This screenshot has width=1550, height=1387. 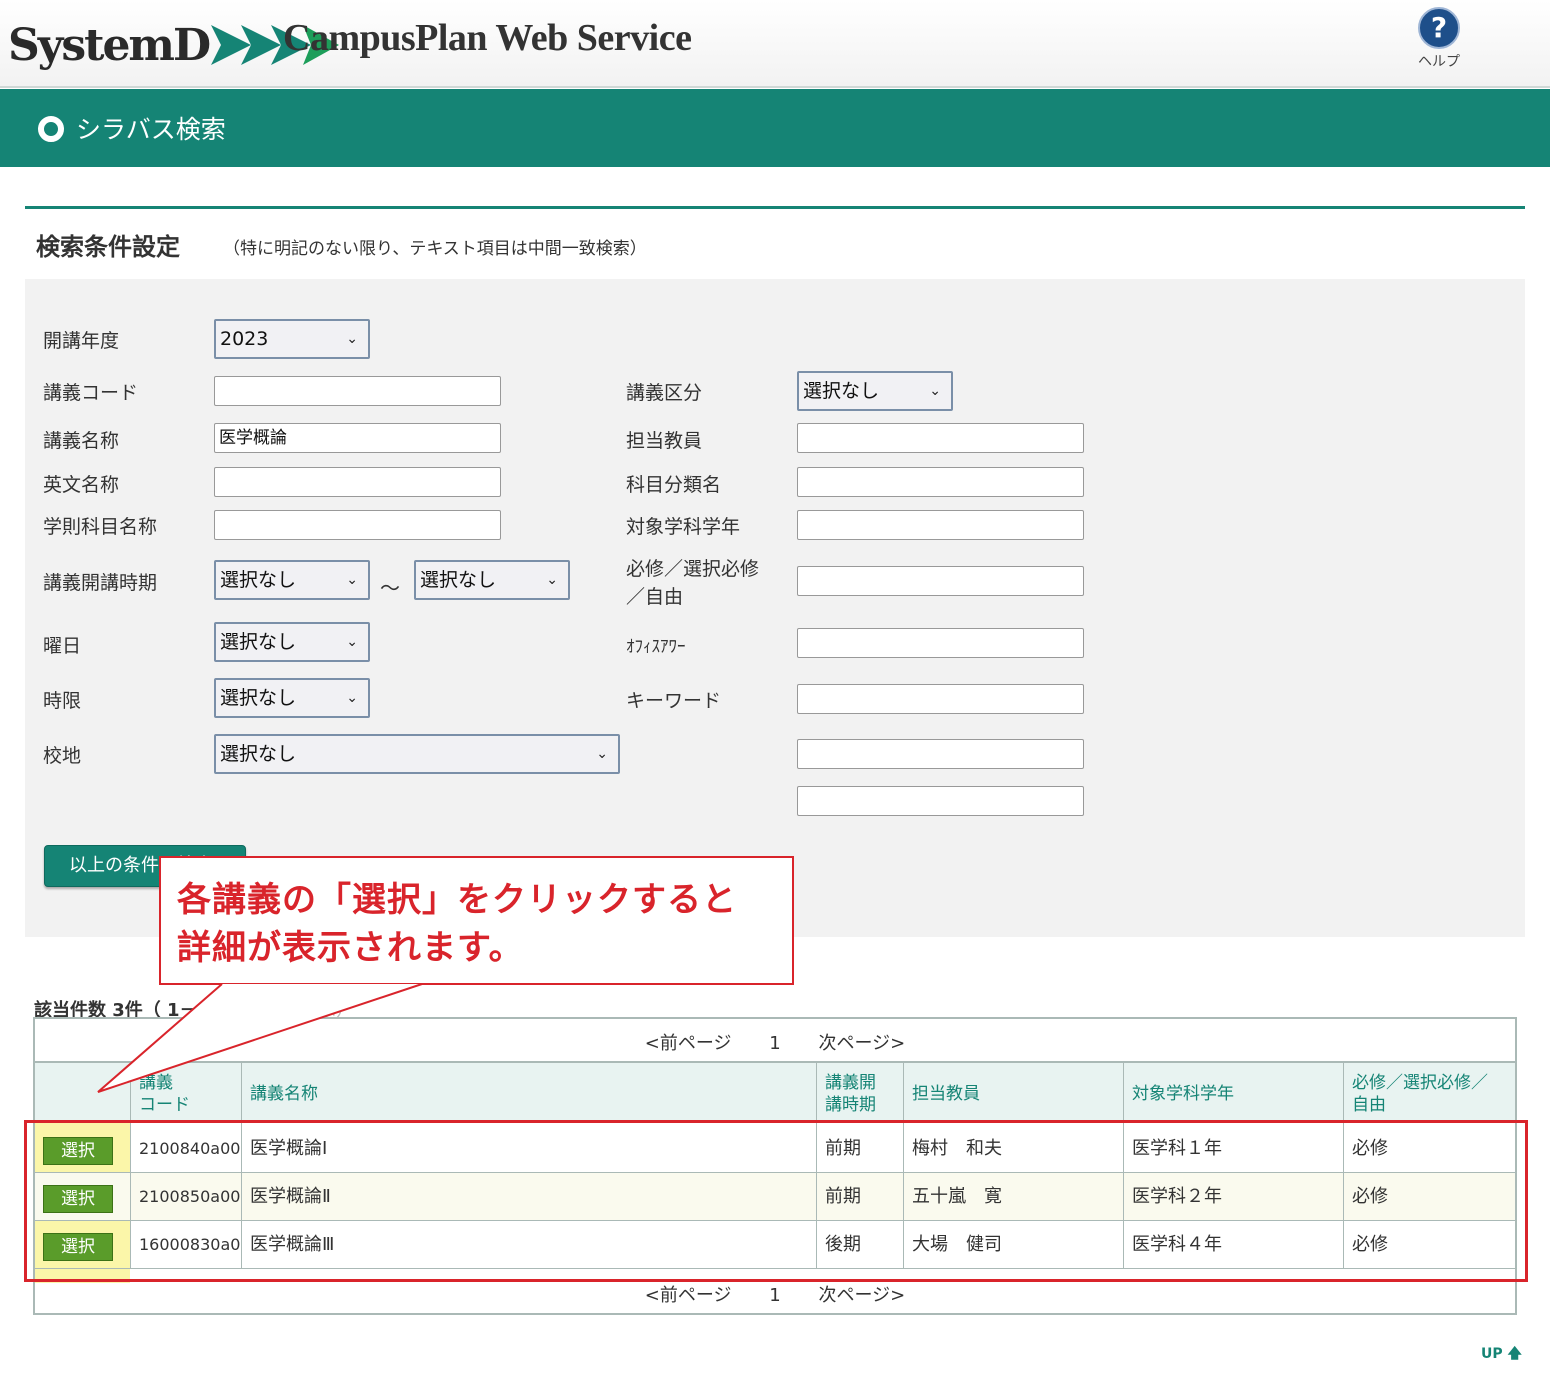 I want to click on period-label: 講義開講時期, so click(x=100, y=583).